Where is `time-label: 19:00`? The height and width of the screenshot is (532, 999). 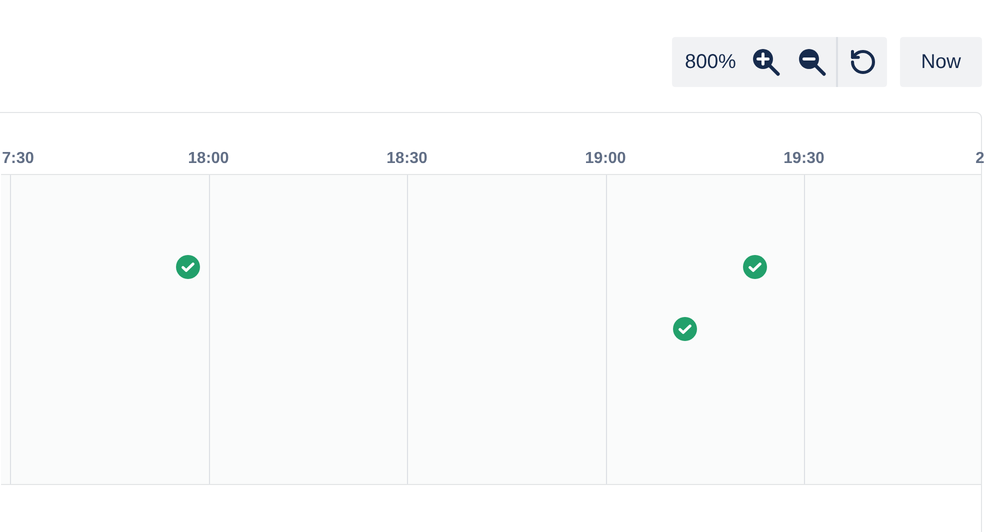 time-label: 19:00 is located at coordinates (605, 159).